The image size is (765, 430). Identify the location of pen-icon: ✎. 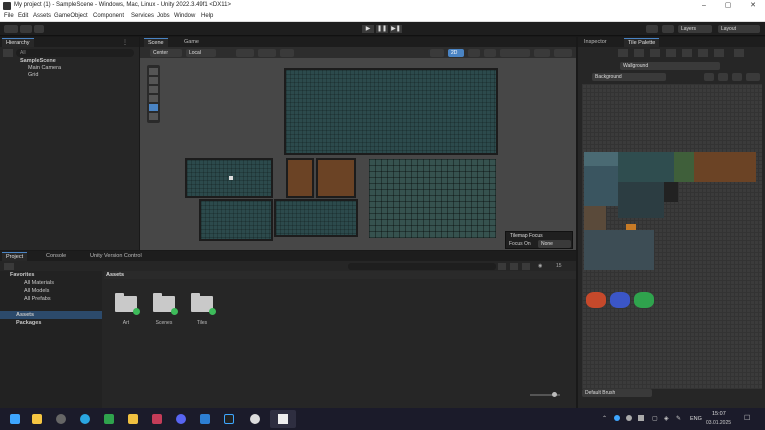
(678, 418).